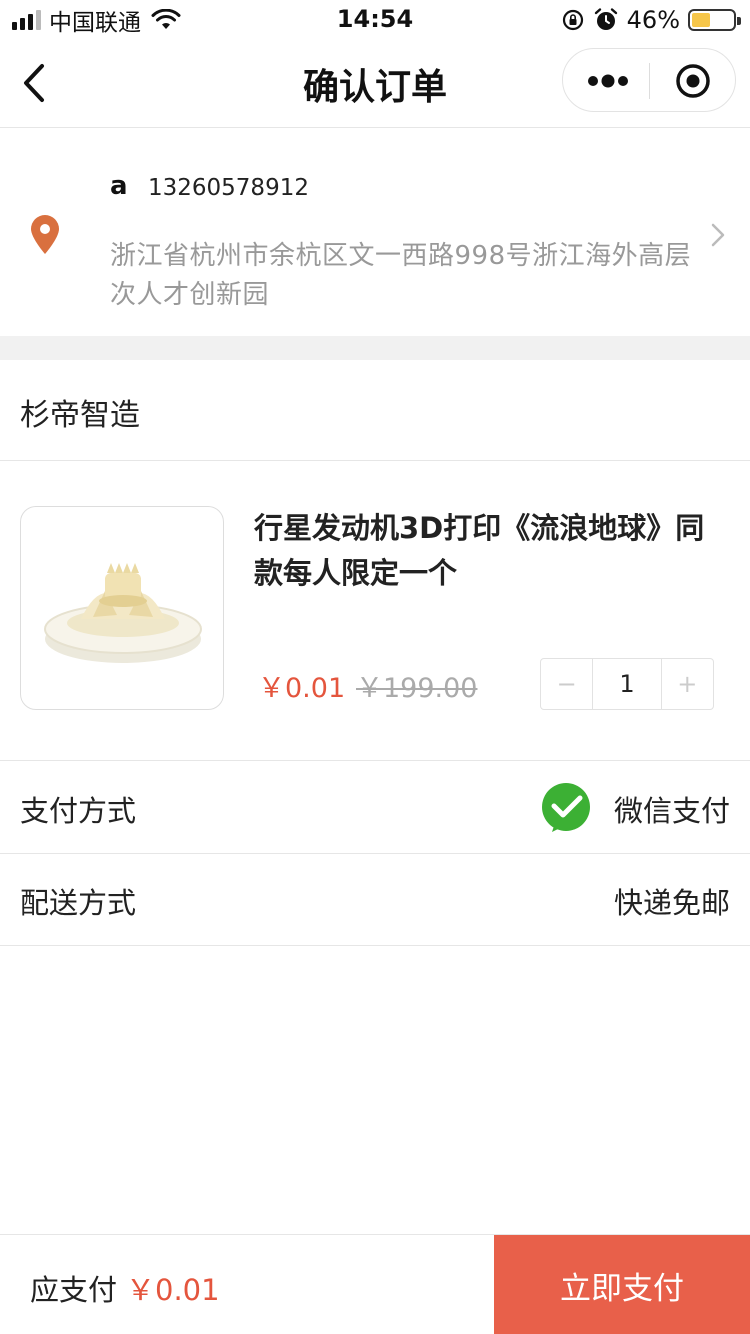 This screenshot has height=1334, width=750. I want to click on section-divider, so click(375, 348).